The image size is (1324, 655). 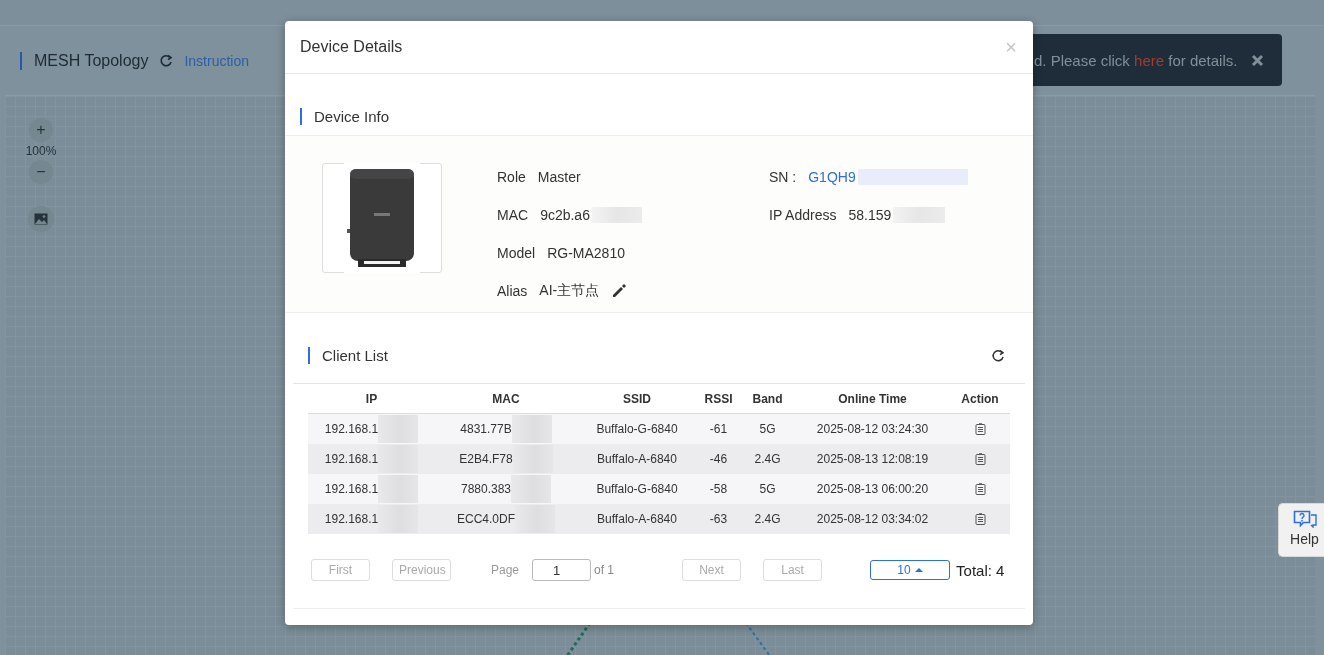 I want to click on field-value: 58.159, so click(x=870, y=215).